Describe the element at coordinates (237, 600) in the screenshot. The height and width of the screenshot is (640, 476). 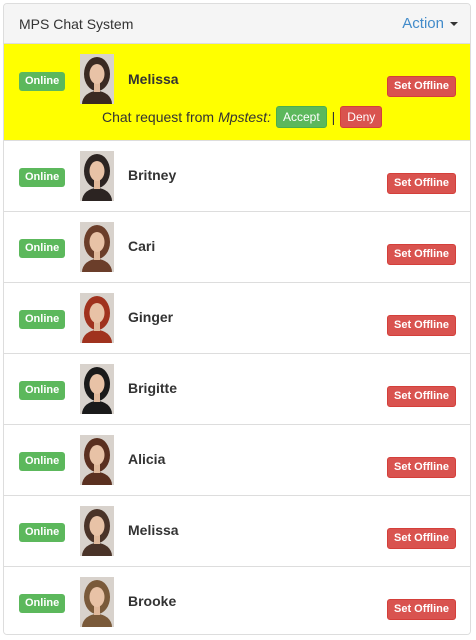
I see `user-row: Online Brooke Set Offline` at that location.